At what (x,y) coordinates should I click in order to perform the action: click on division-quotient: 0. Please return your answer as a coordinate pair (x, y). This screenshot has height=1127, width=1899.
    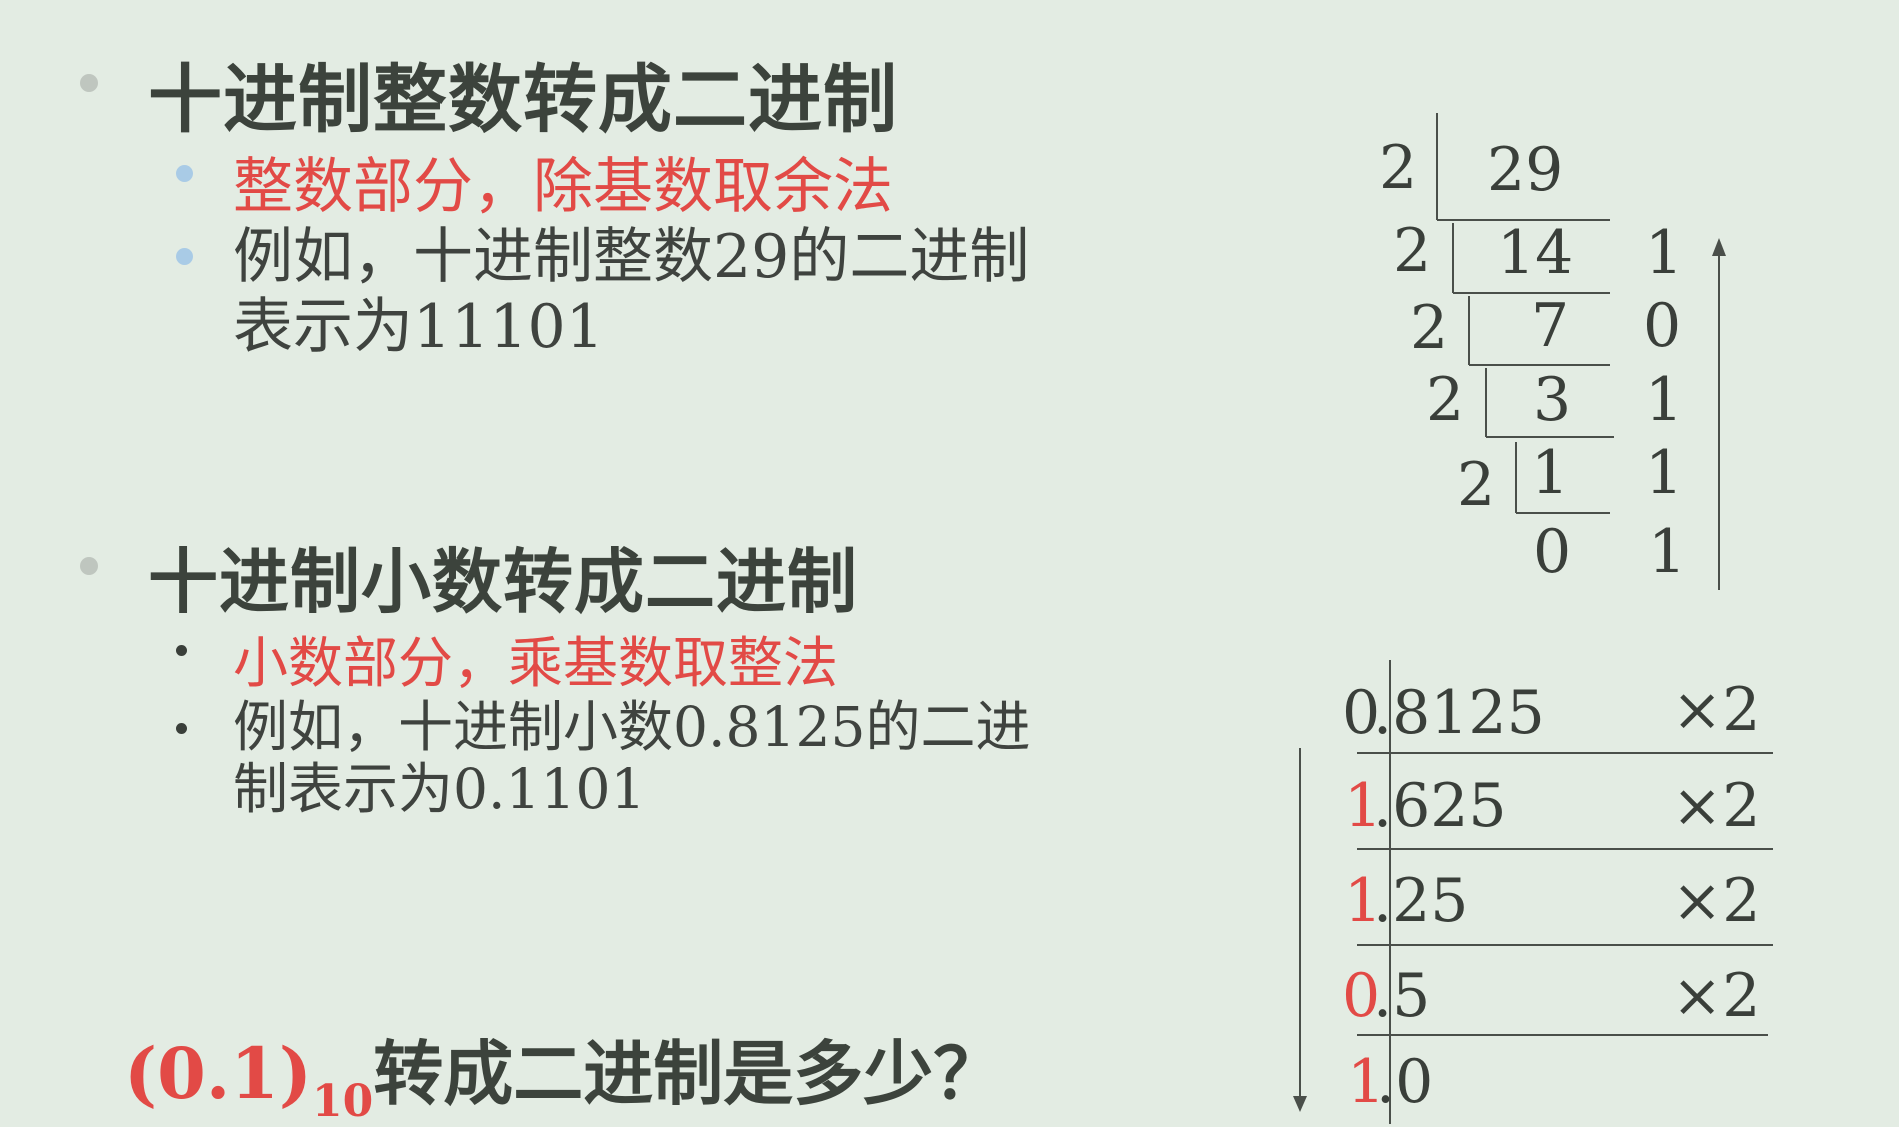
    Looking at the image, I should click on (1552, 552).